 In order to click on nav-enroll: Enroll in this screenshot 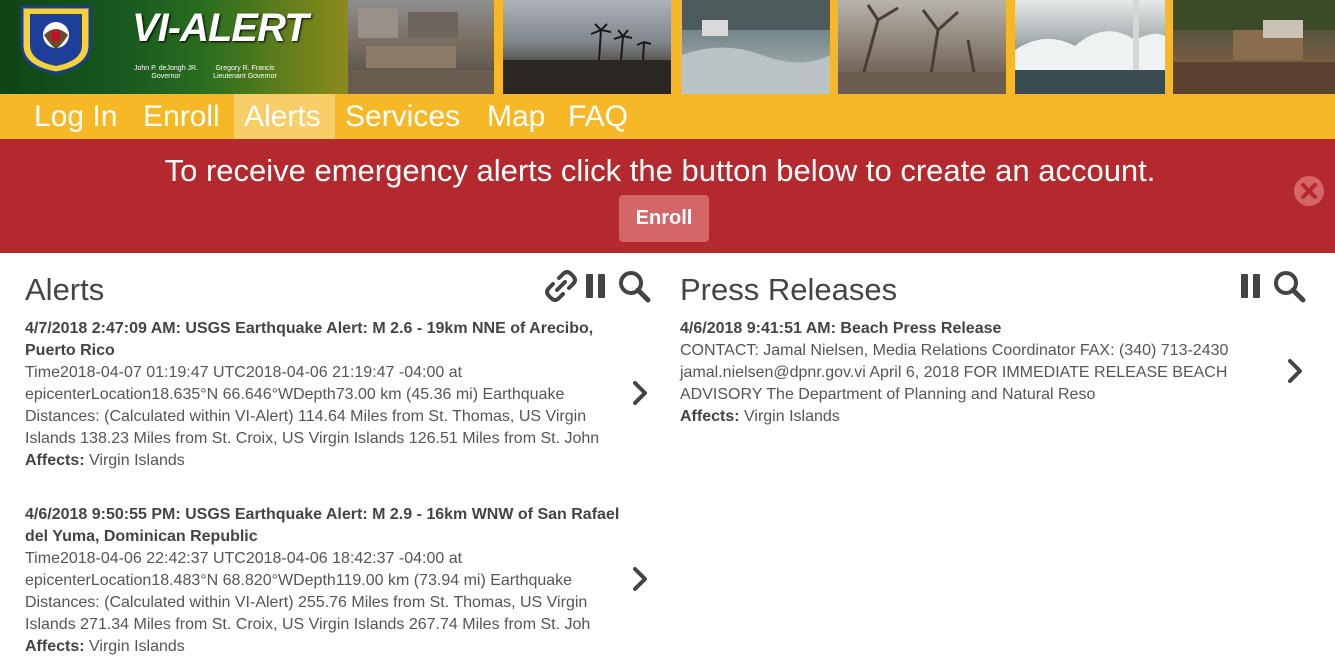, I will do `click(181, 116)`.